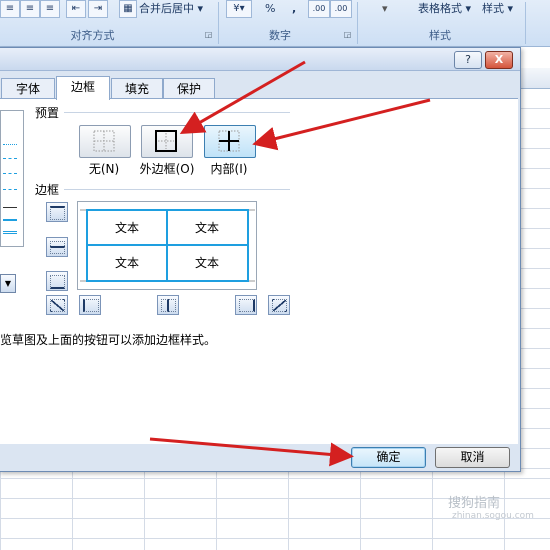 This screenshot has height=550, width=550. I want to click on tab-font: 字体, so click(28, 88).